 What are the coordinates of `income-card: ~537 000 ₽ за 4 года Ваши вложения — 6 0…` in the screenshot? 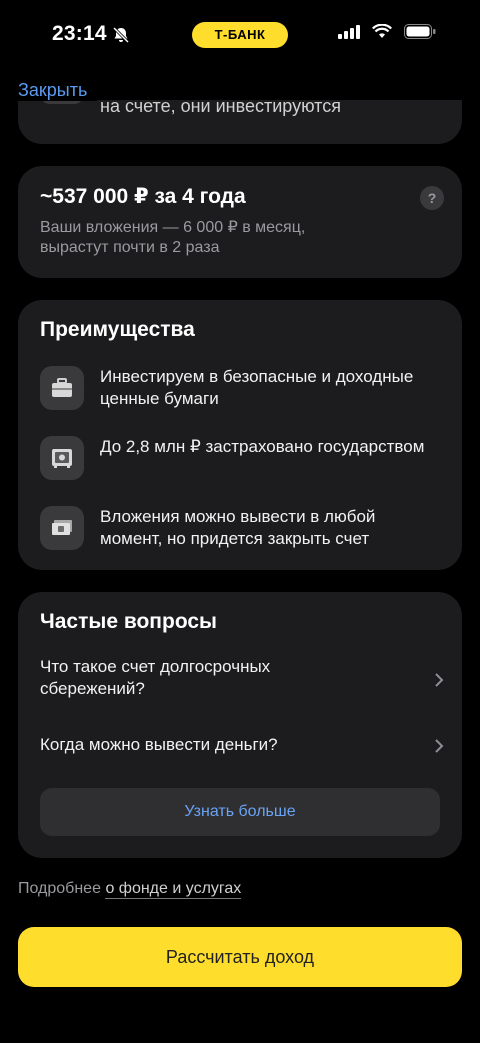 It's located at (240, 222).